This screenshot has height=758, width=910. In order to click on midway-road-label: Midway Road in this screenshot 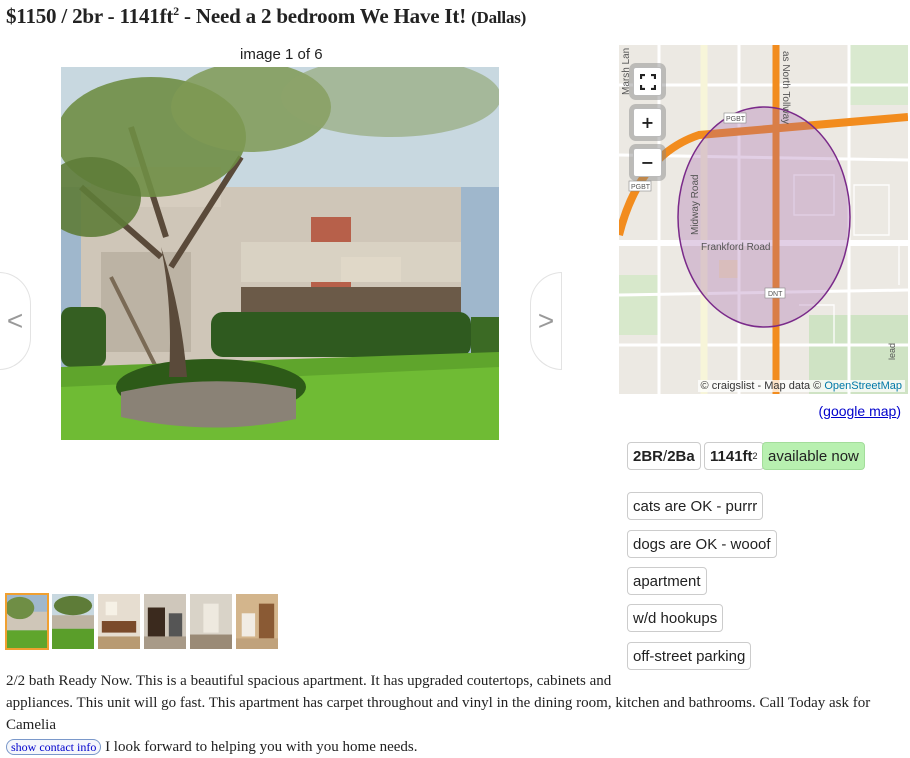, I will do `click(695, 204)`.